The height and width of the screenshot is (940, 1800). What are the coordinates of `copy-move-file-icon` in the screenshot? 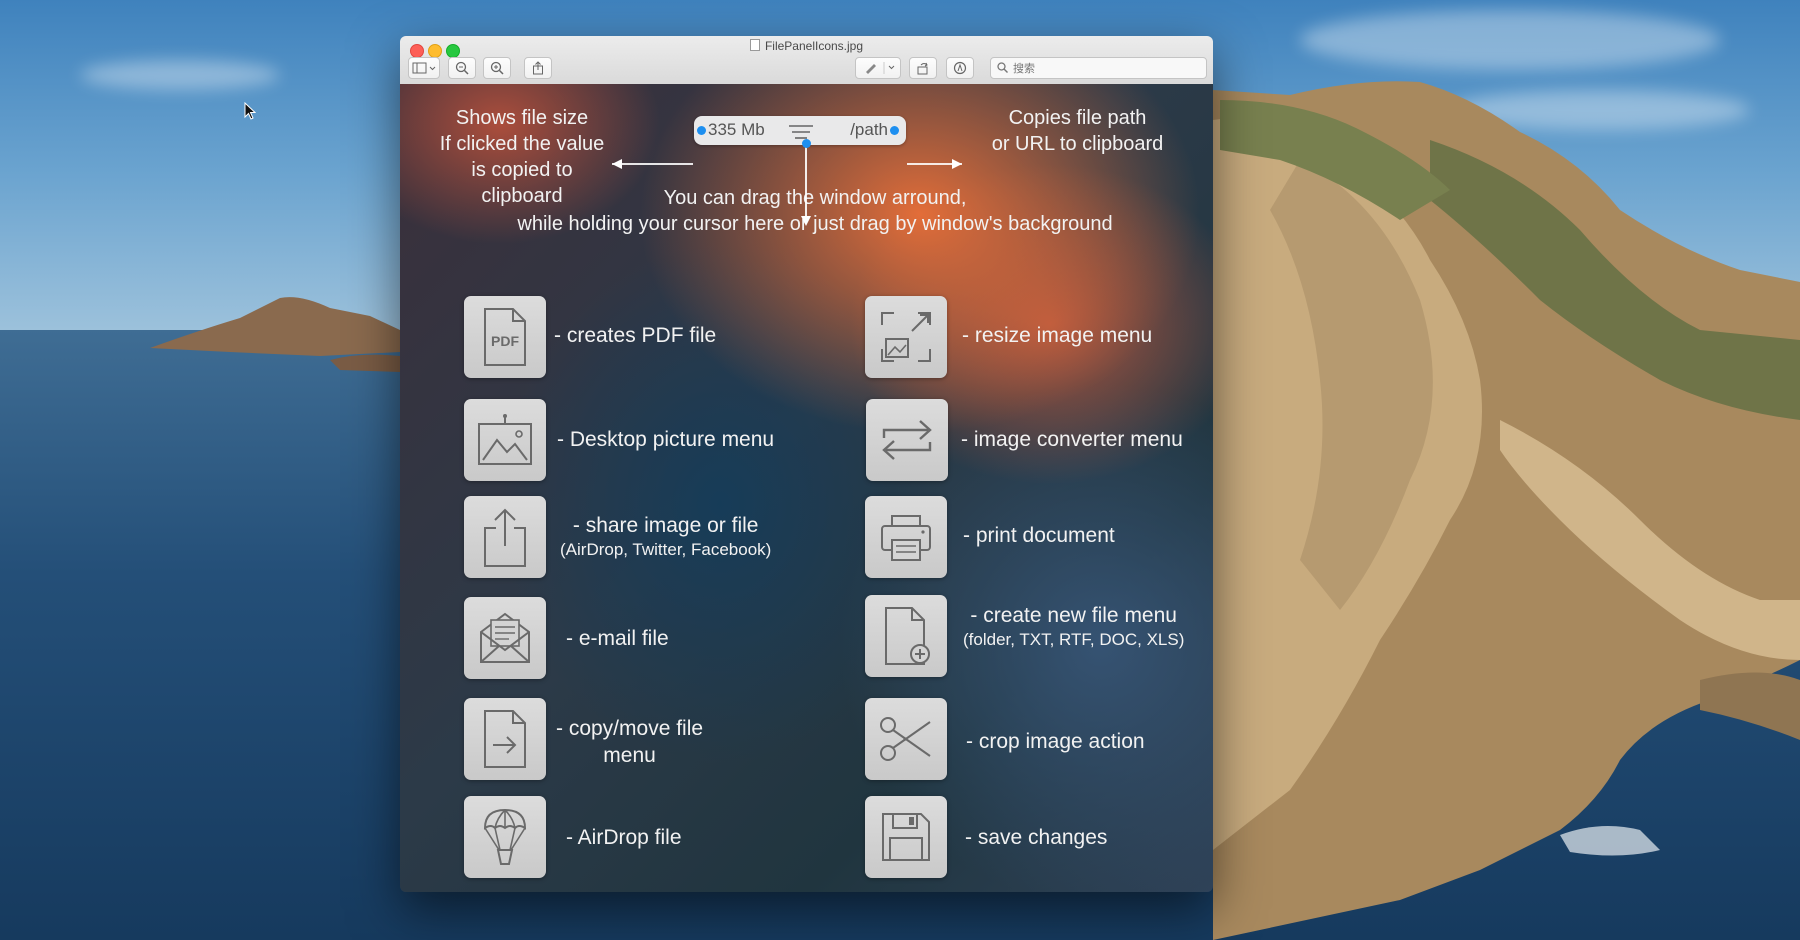 It's located at (505, 739).